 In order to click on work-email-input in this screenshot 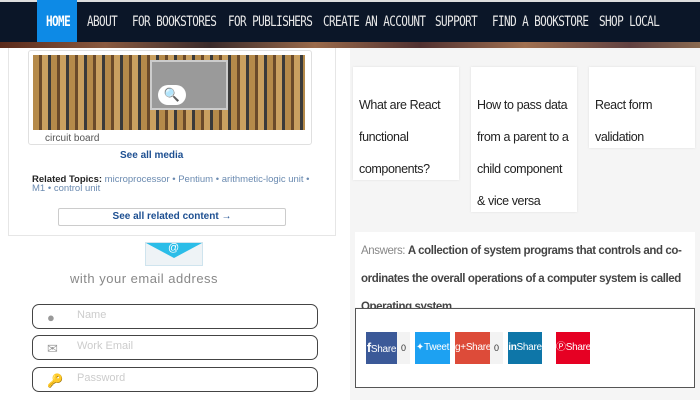, I will do `click(192, 346)`.